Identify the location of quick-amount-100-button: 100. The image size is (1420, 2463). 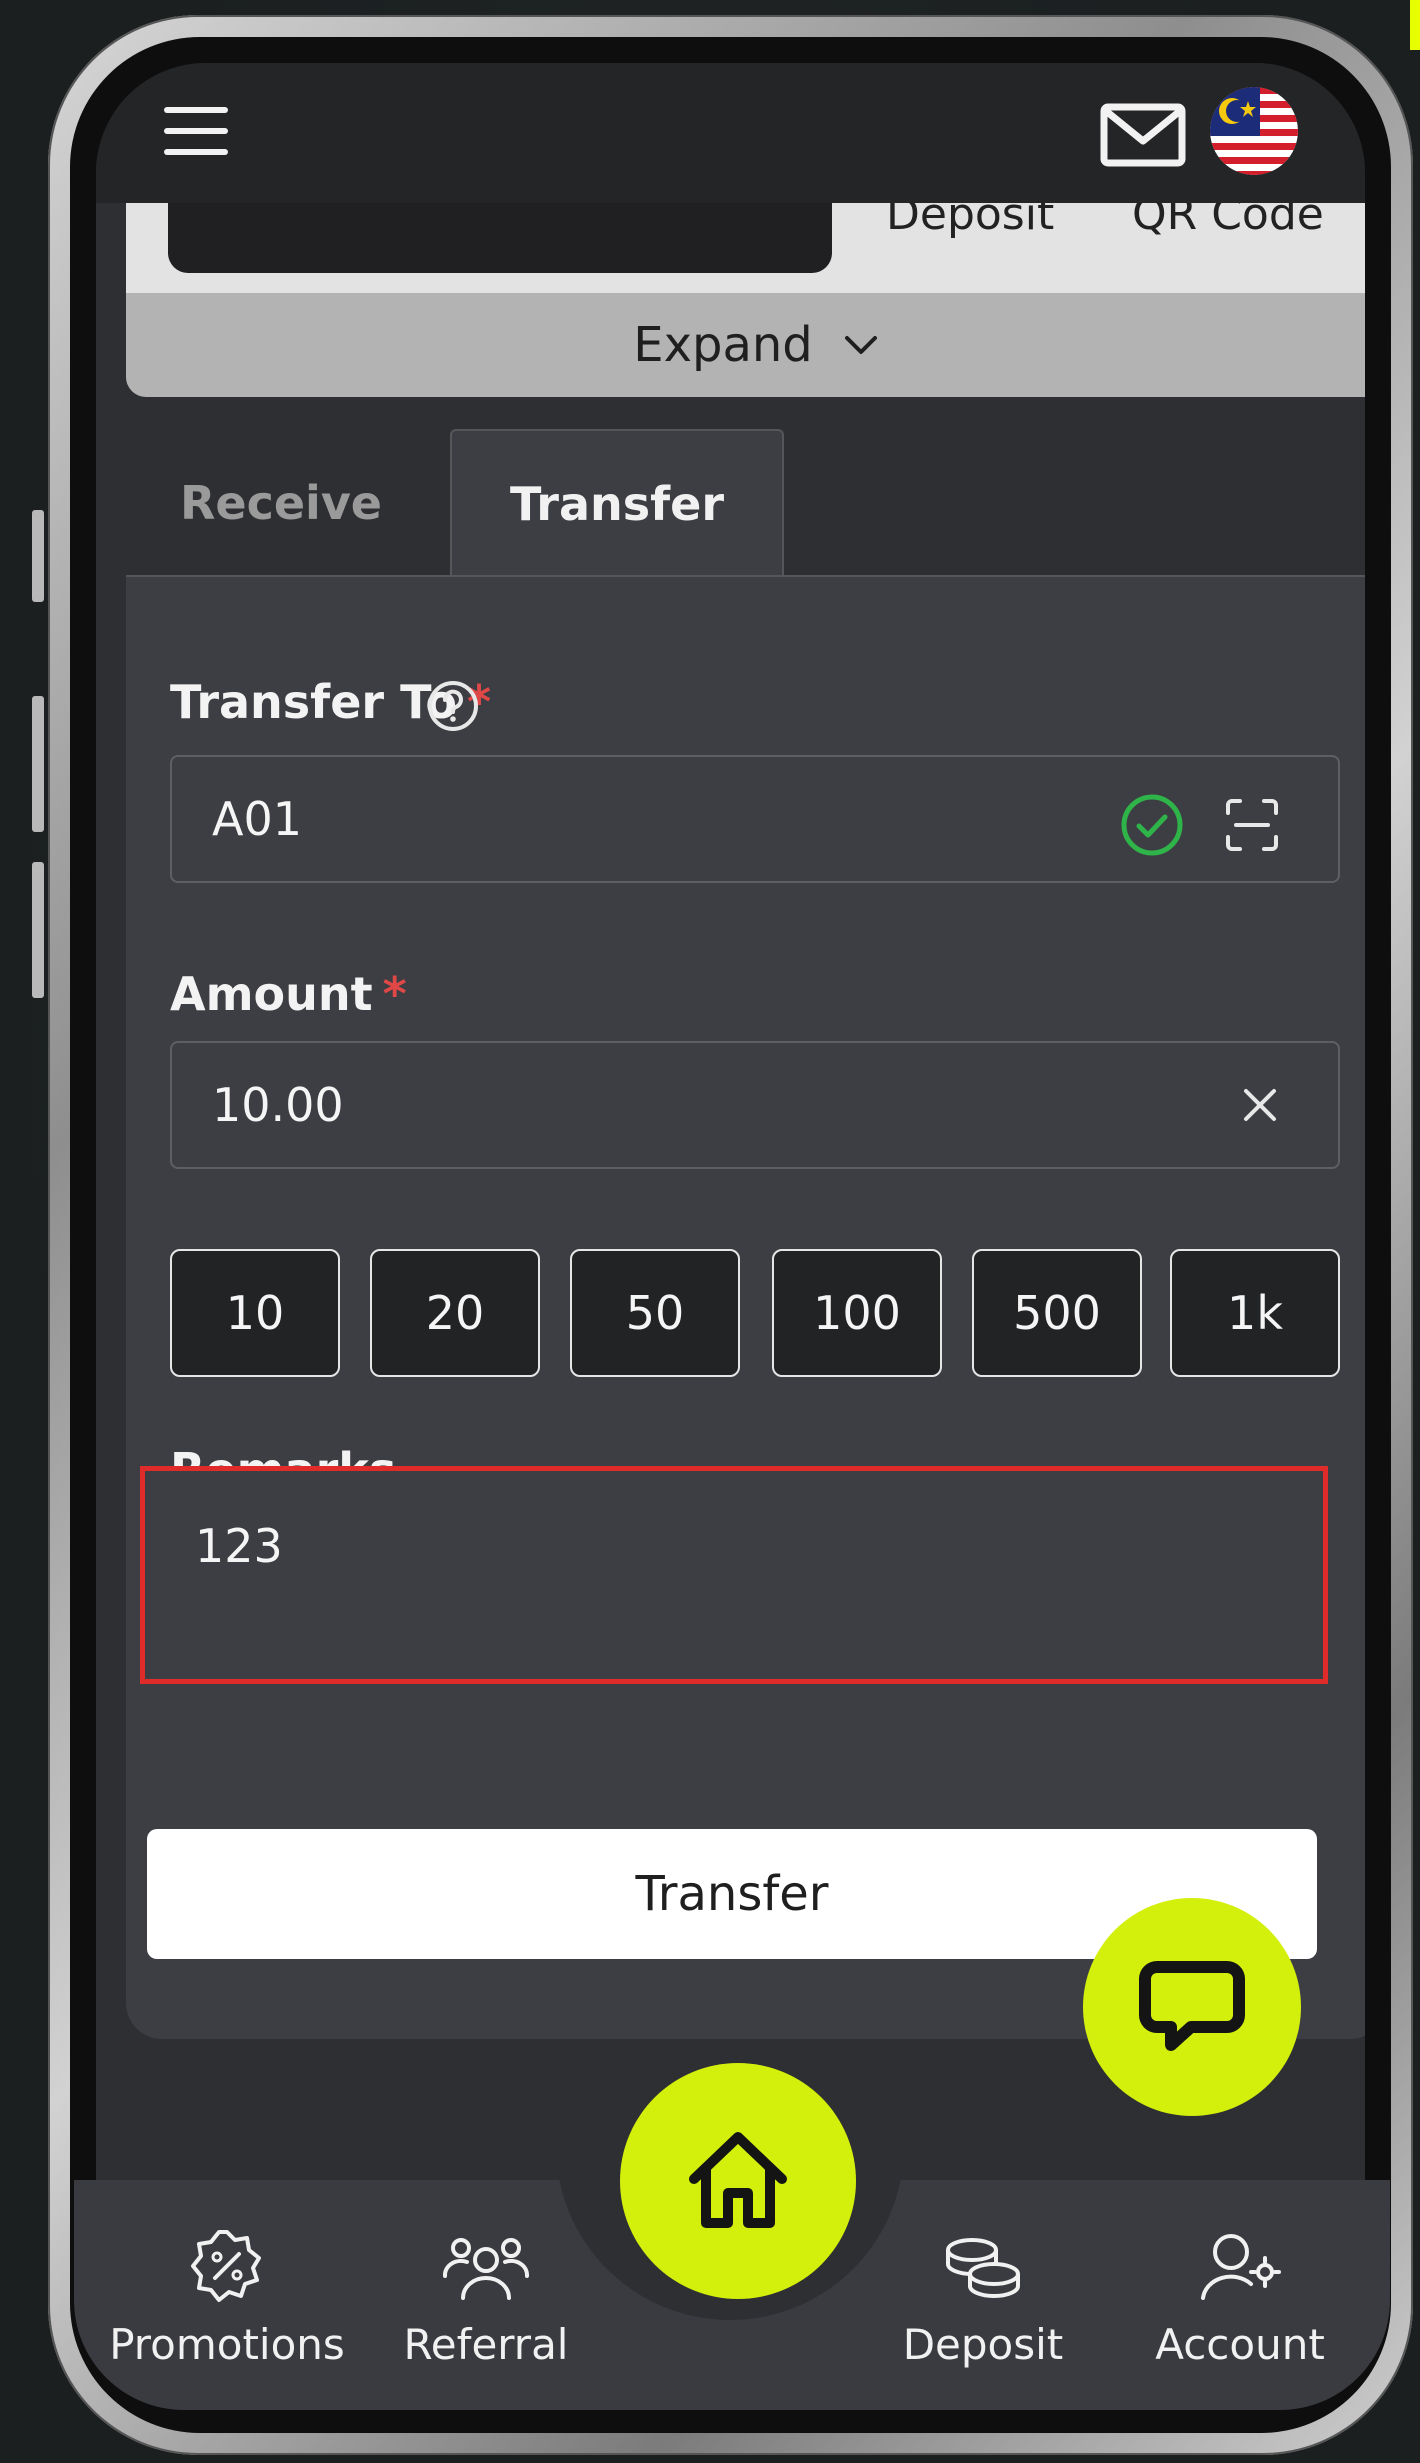
(857, 1313).